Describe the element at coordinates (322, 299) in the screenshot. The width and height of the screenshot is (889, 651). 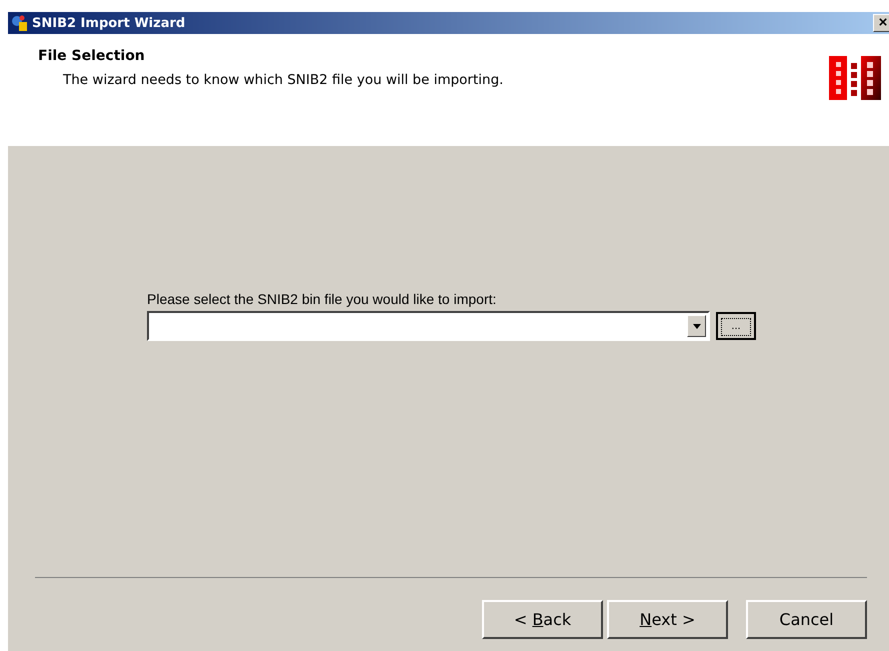
I see `file-label: Please select the SNIB2 bin file you would like to import:` at that location.